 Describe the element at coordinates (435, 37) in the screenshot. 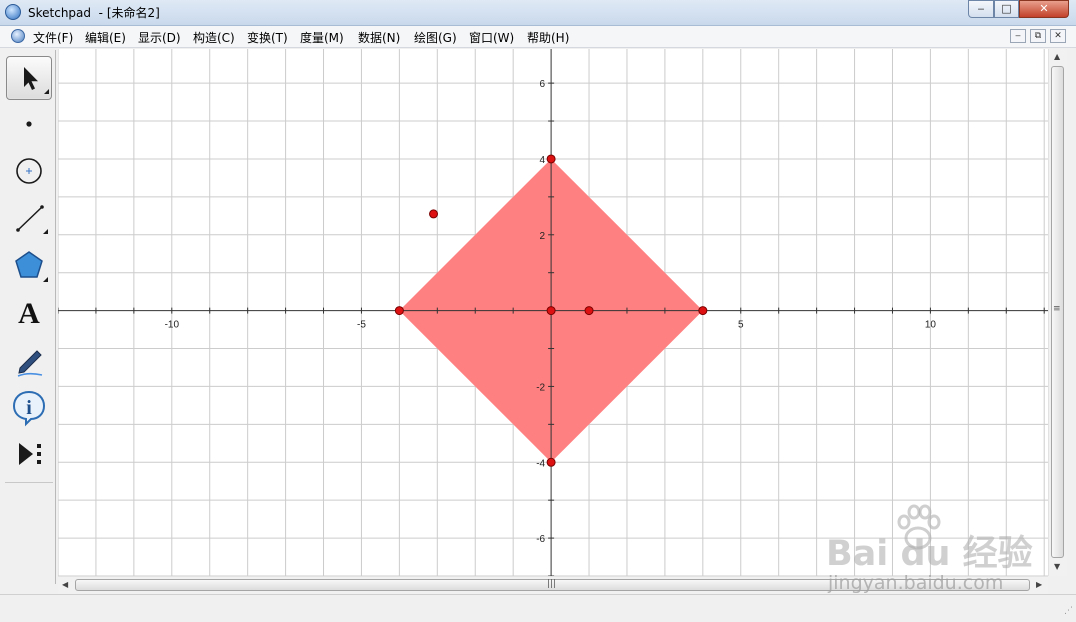

I see `menu-graph: 绘图(G)` at that location.